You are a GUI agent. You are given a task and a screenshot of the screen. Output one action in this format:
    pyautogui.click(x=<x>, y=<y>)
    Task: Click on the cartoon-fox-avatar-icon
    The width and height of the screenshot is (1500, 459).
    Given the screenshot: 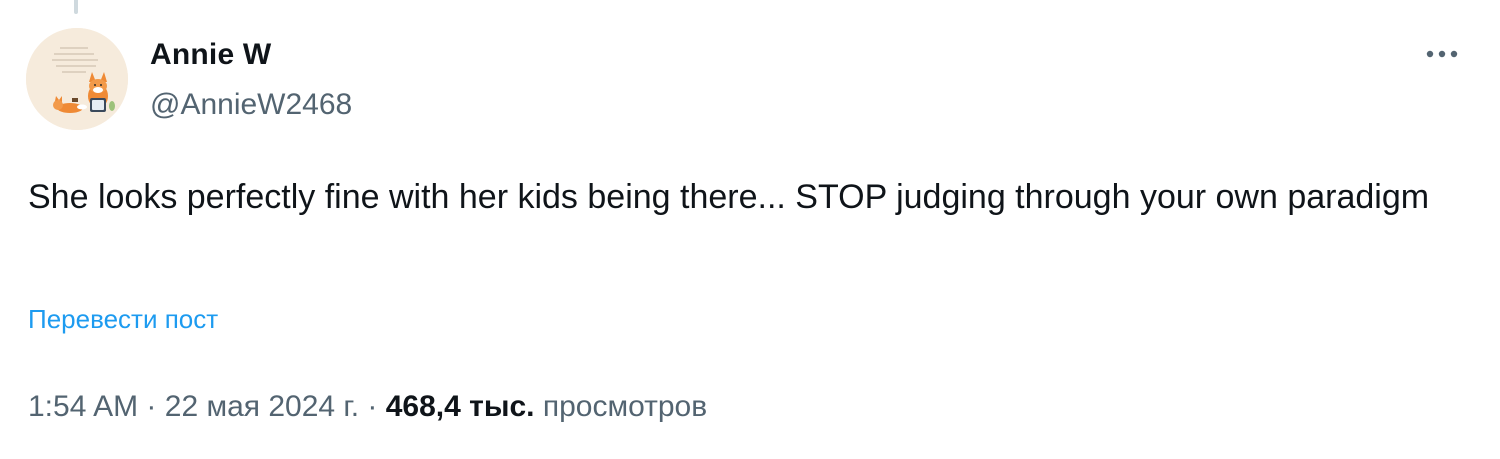 What is the action you would take?
    pyautogui.click(x=77, y=79)
    